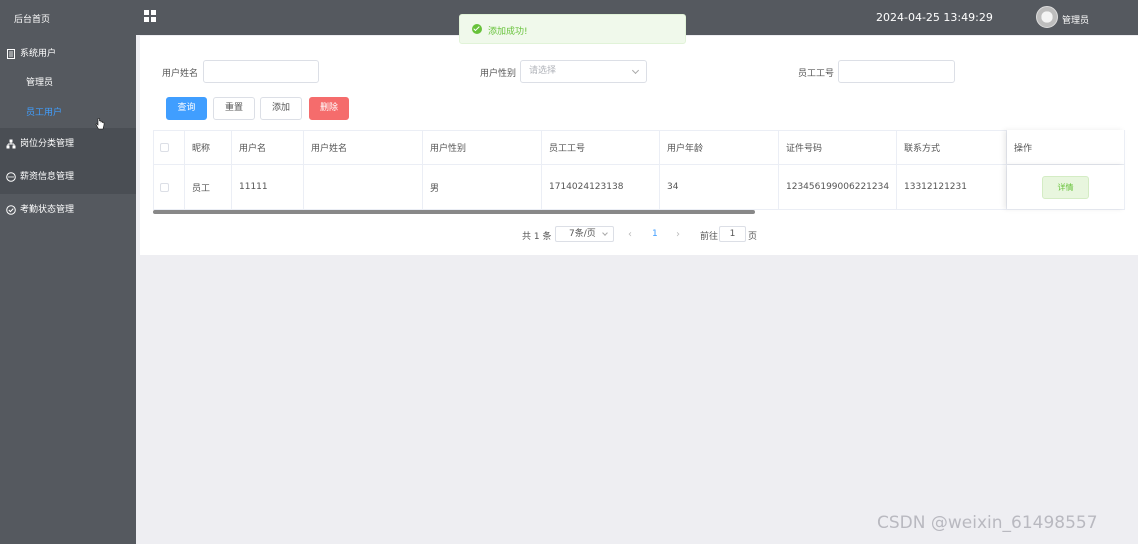 The height and width of the screenshot is (544, 1138). I want to click on cell-age: 34, so click(719, 187).